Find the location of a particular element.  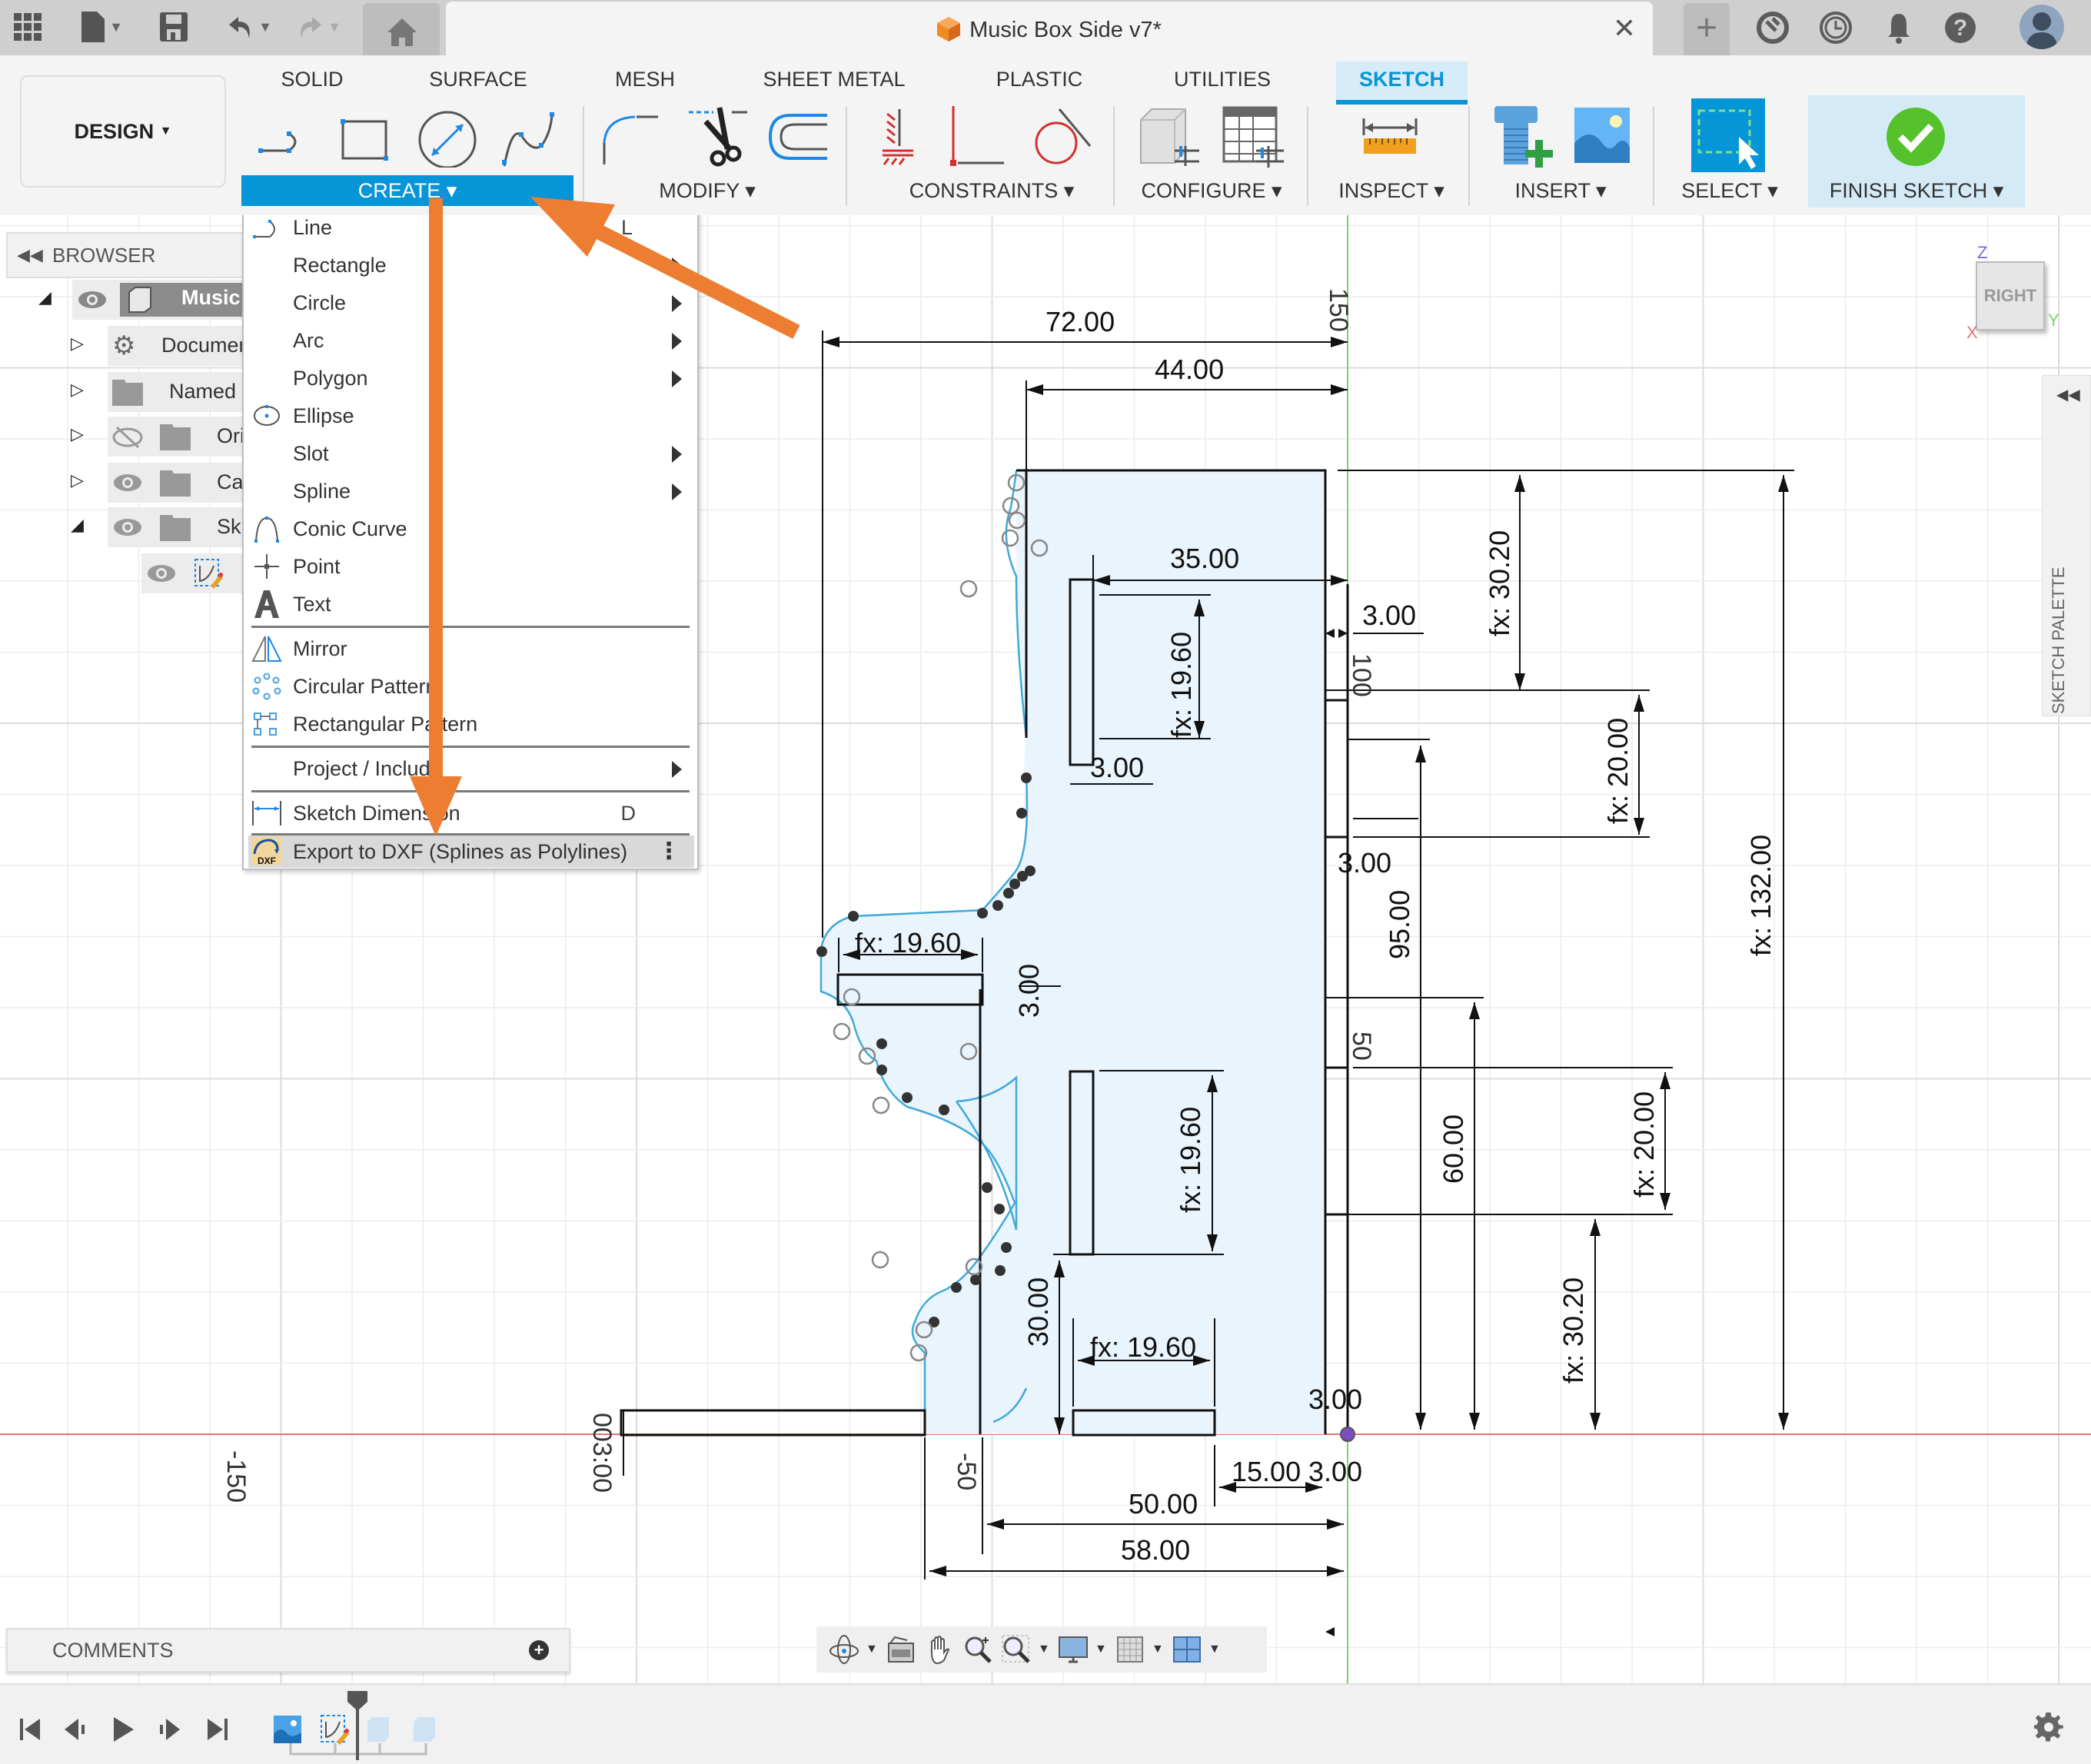

dimension-44: 44.00 is located at coordinates (1189, 370).